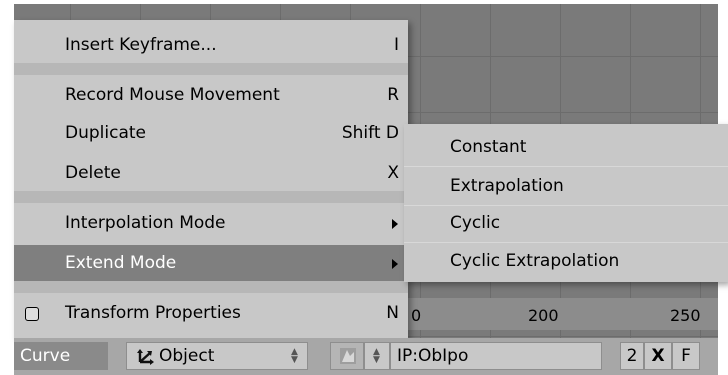  I want to click on ipo-browse-button, so click(347, 356).